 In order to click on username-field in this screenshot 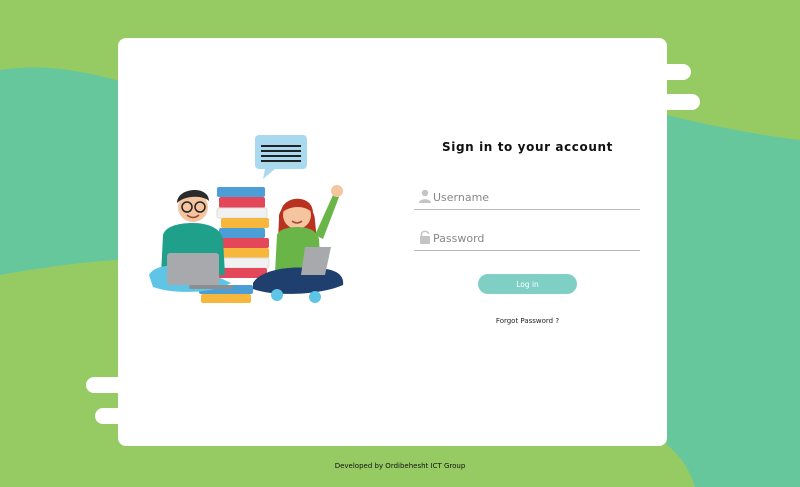, I will do `click(527, 197)`.